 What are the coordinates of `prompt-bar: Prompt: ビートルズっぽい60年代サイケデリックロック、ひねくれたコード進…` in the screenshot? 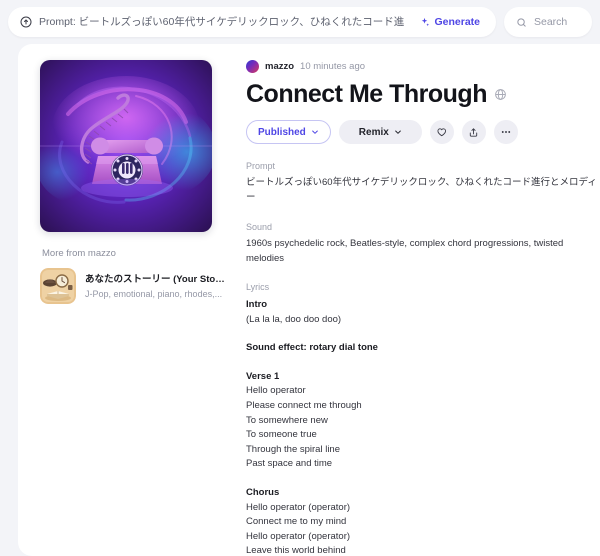 It's located at (252, 22).